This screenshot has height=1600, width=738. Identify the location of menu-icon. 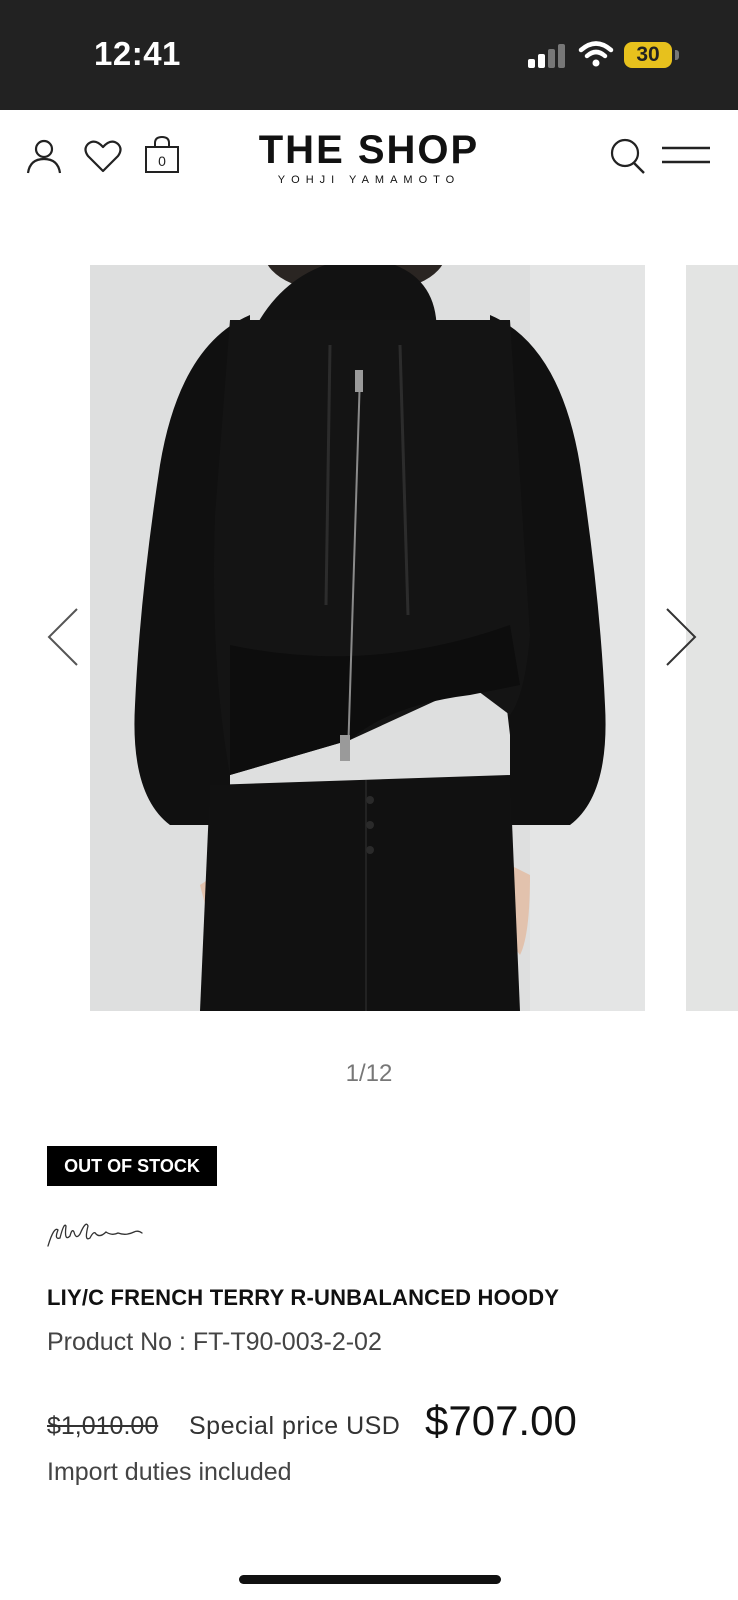
(686, 155).